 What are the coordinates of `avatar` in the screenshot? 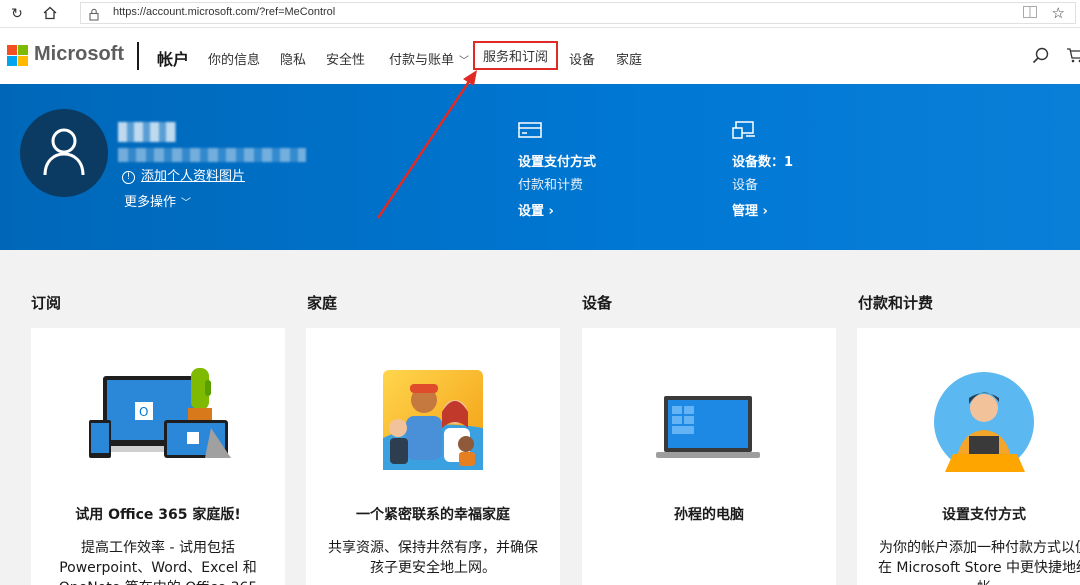 It's located at (64, 153).